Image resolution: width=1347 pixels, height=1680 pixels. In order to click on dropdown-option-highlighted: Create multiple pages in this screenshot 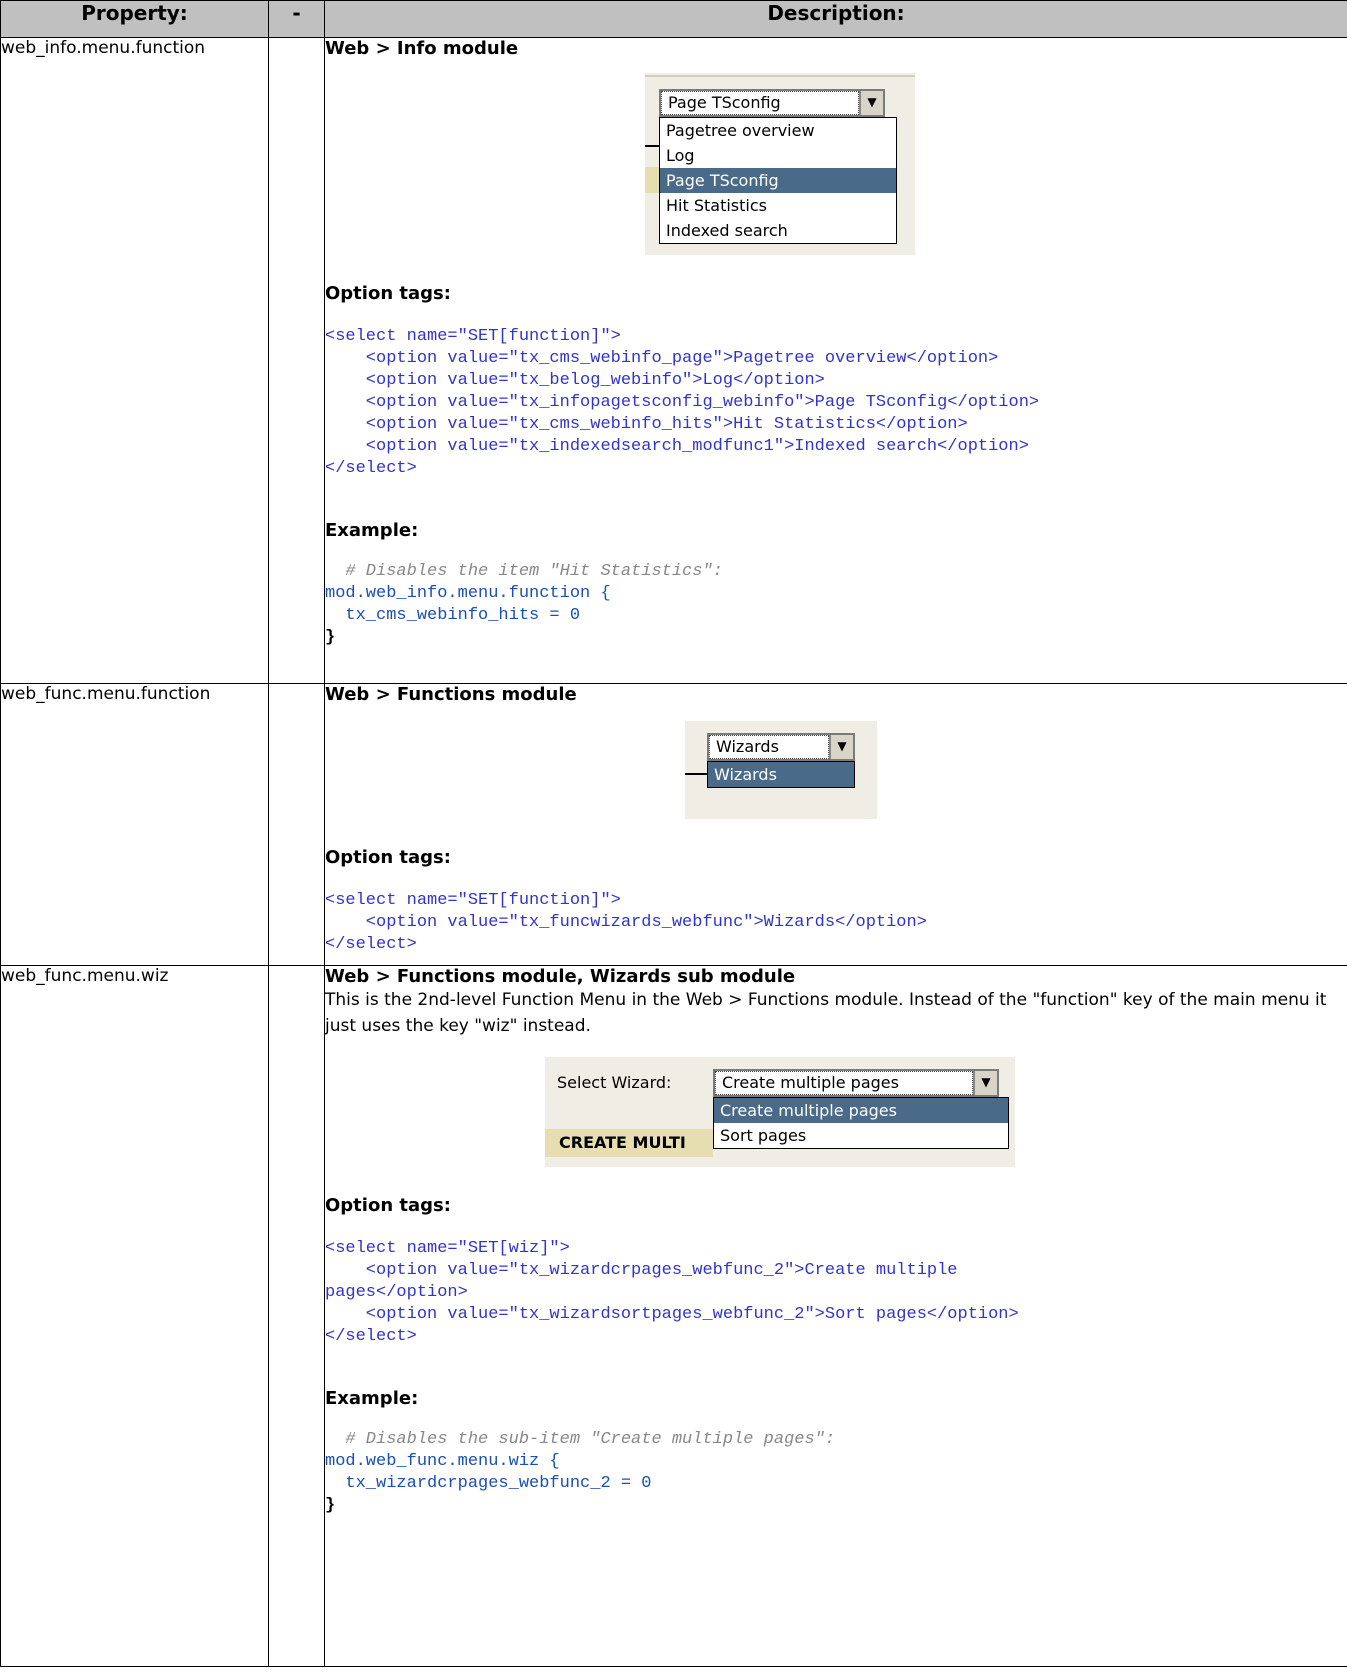, I will do `click(861, 1110)`.